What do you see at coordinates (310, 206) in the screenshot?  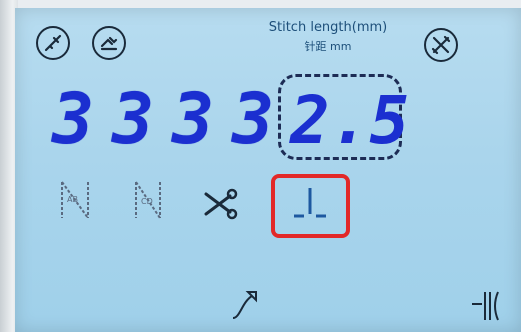 I see `highlight-box` at bounding box center [310, 206].